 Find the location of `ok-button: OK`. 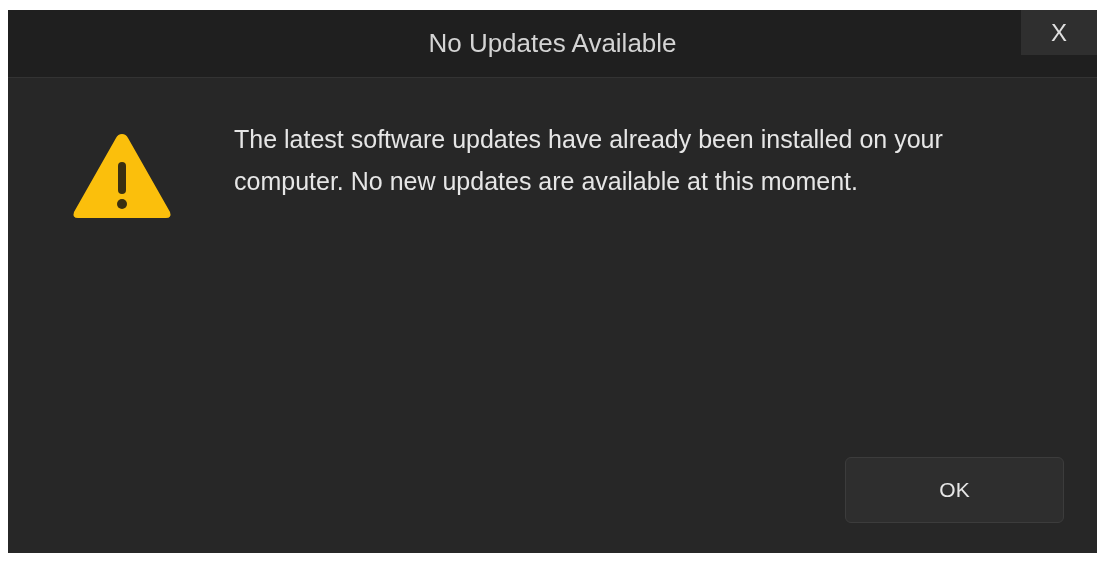

ok-button: OK is located at coordinates (954, 490).